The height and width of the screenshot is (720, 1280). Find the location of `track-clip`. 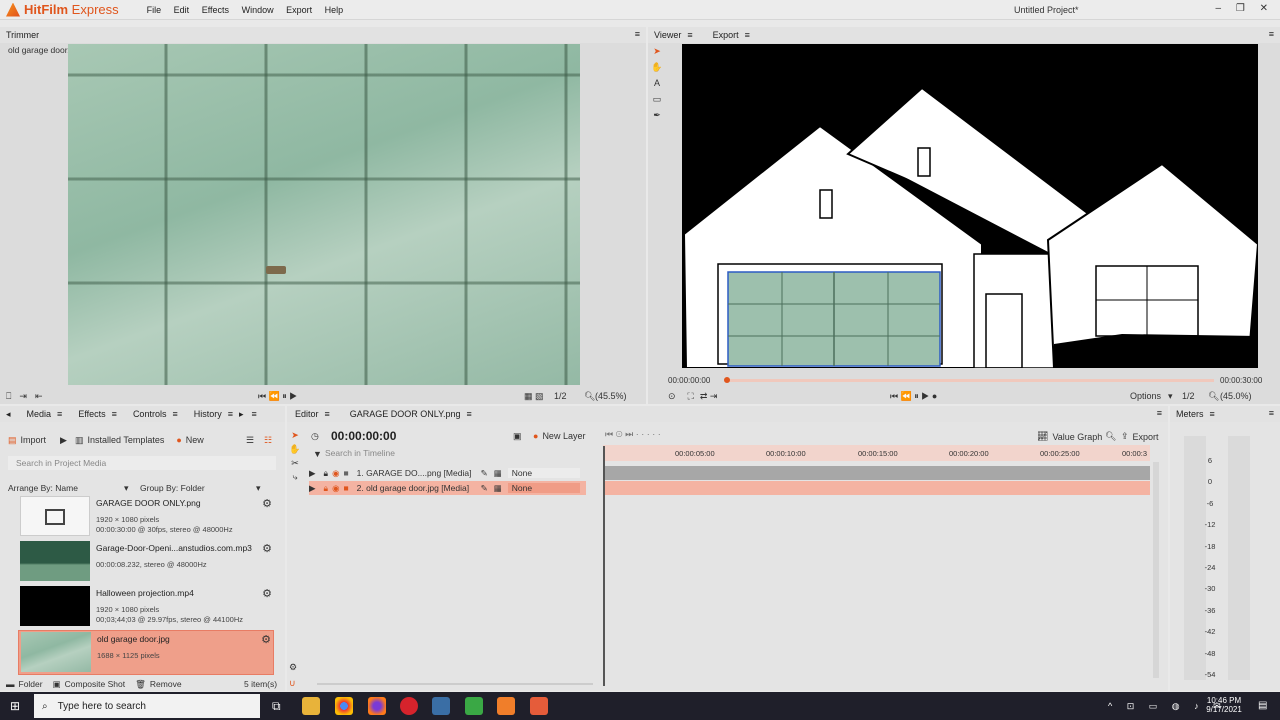

track-clip is located at coordinates (877, 473).